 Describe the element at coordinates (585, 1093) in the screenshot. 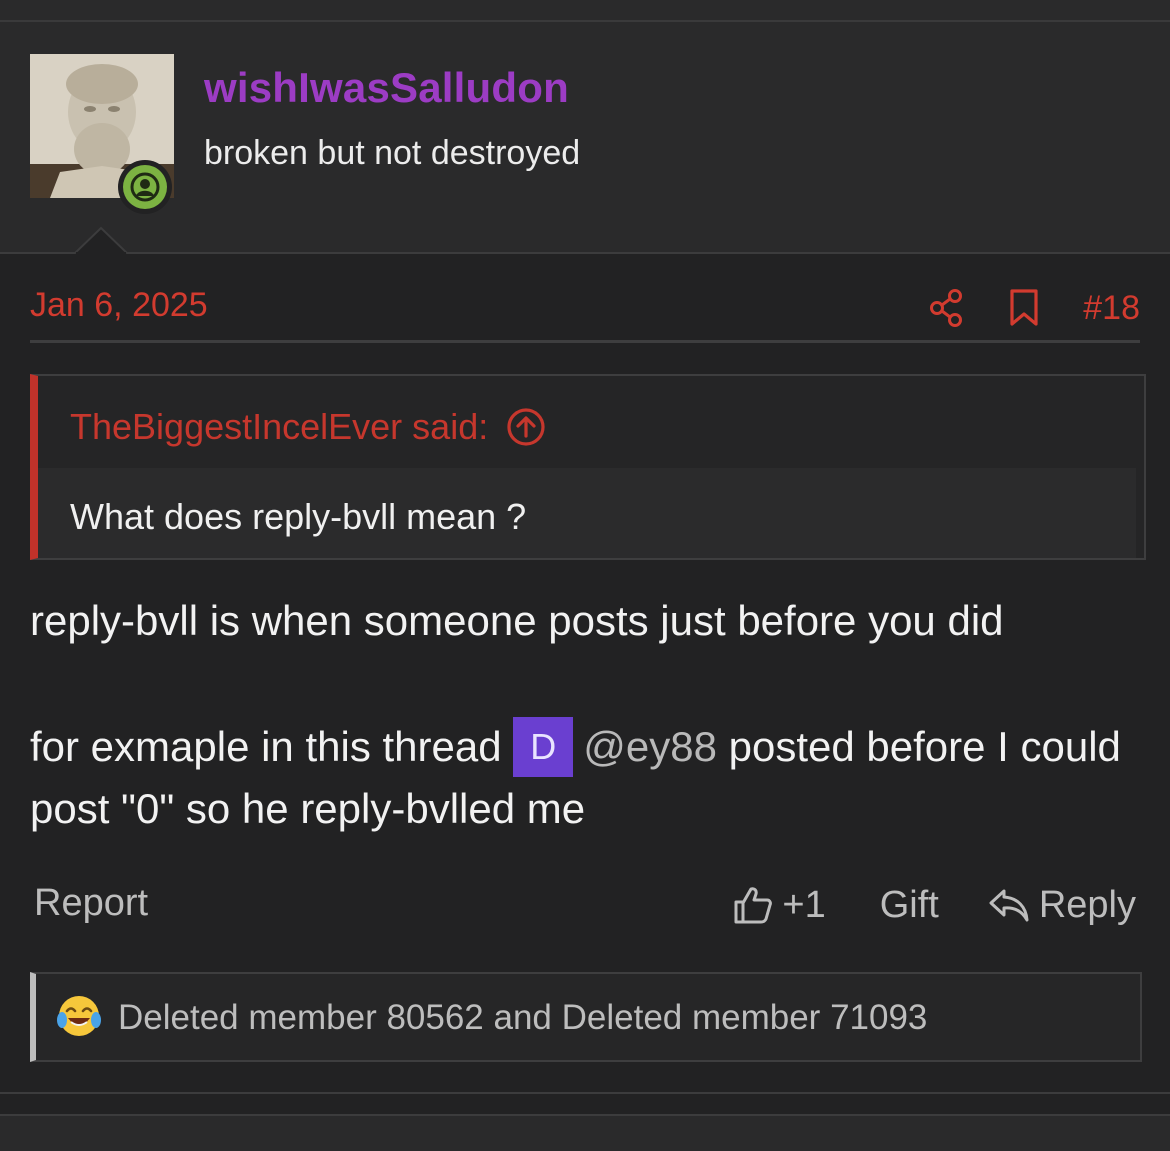

I see `bottom-separator` at that location.